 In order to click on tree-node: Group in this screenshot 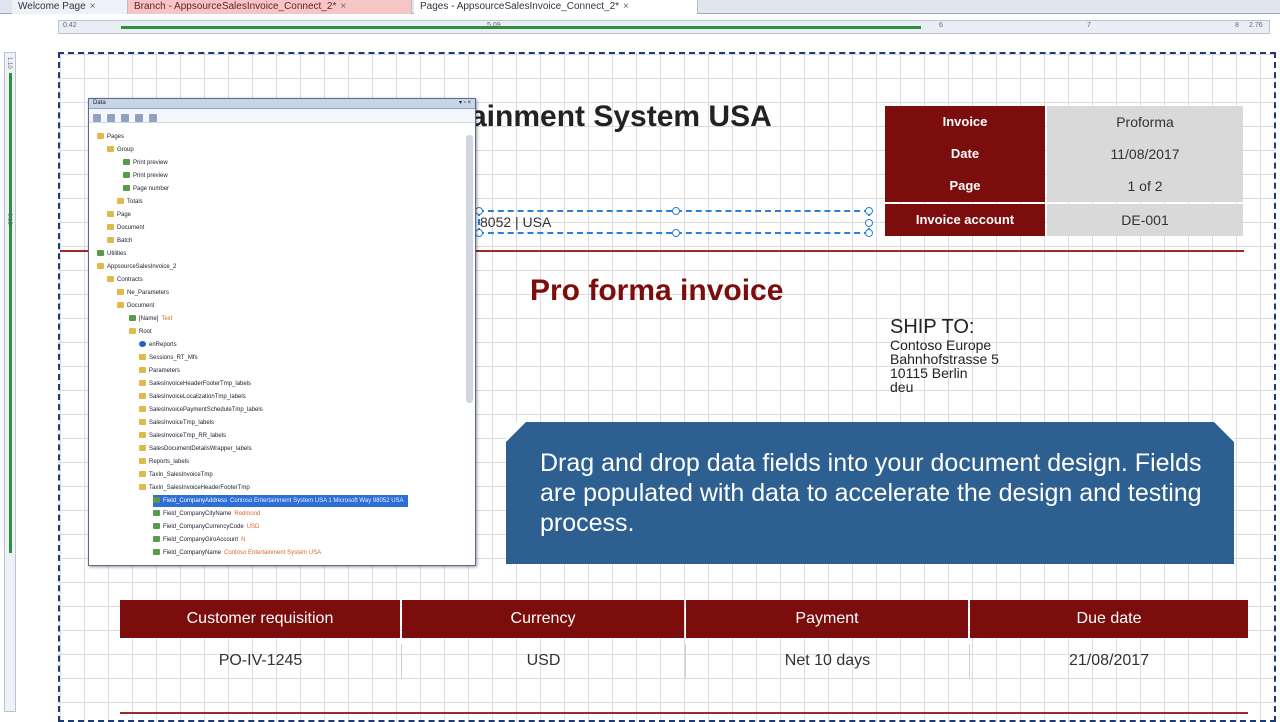, I will do `click(122, 150)`.